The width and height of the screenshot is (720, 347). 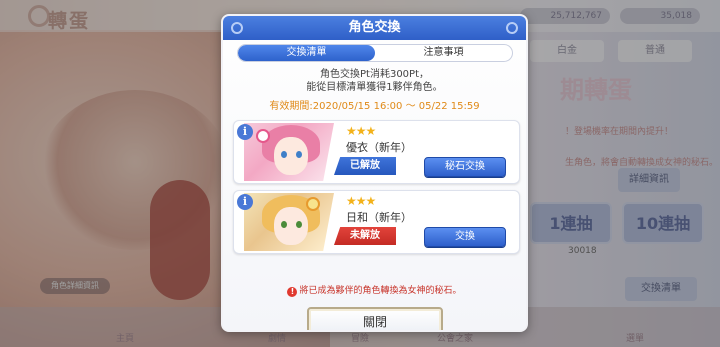 What do you see at coordinates (365, 166) in the screenshot?
I see `status-badge-released: 已解放` at bounding box center [365, 166].